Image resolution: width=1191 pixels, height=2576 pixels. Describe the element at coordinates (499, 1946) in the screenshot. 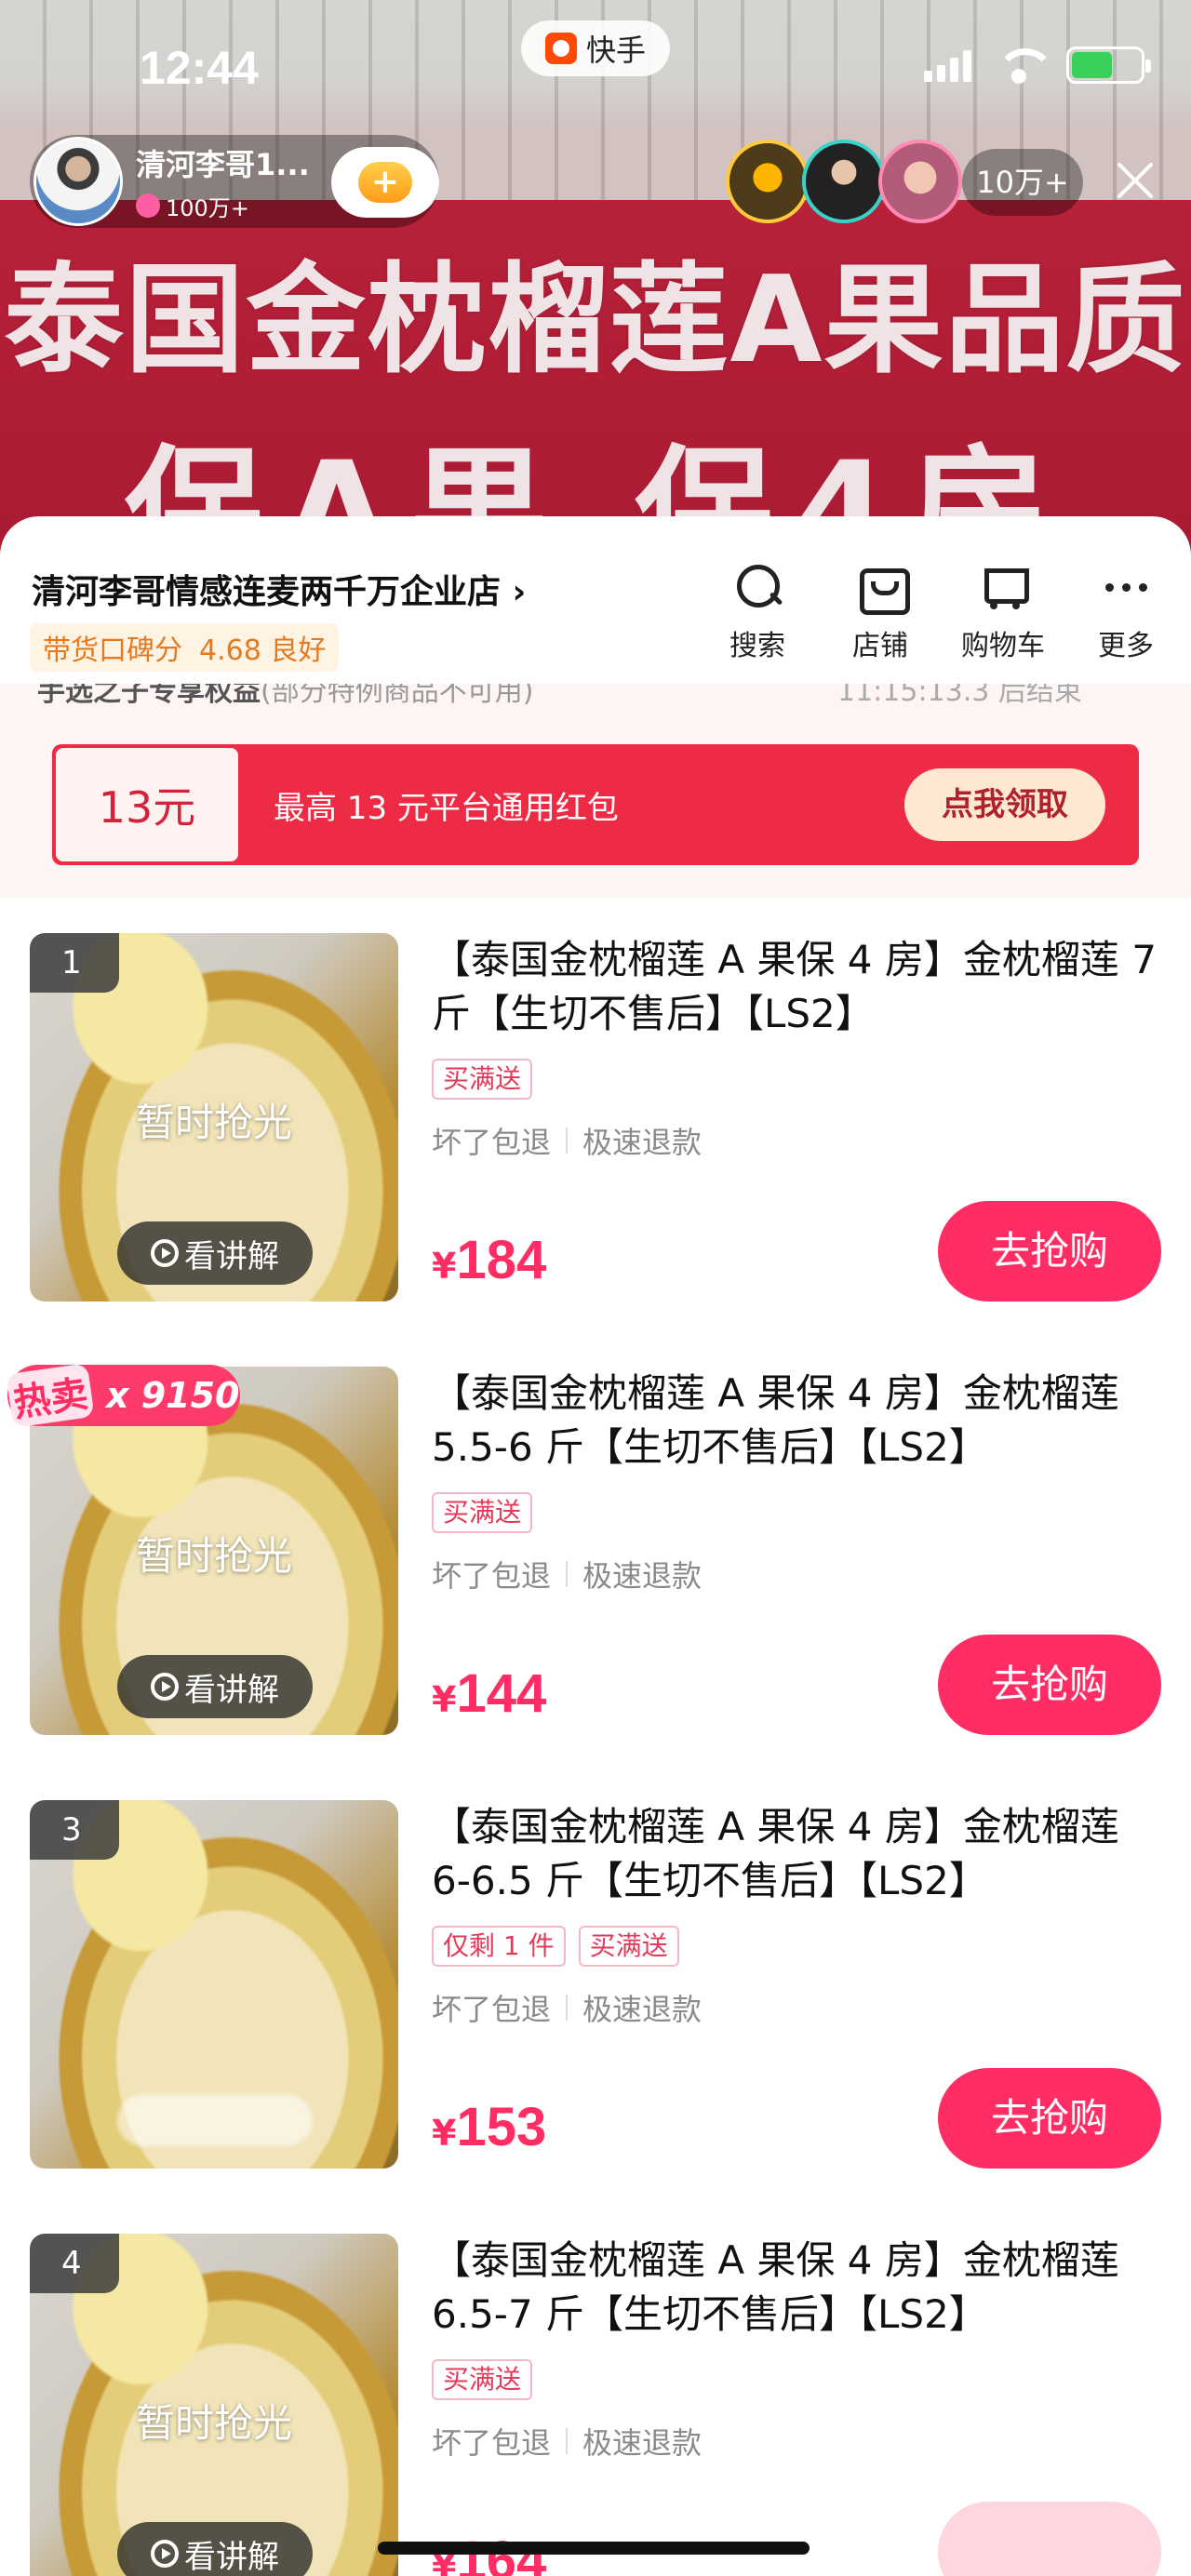

I see `product-tag-stock: 仅剩 1 件` at that location.